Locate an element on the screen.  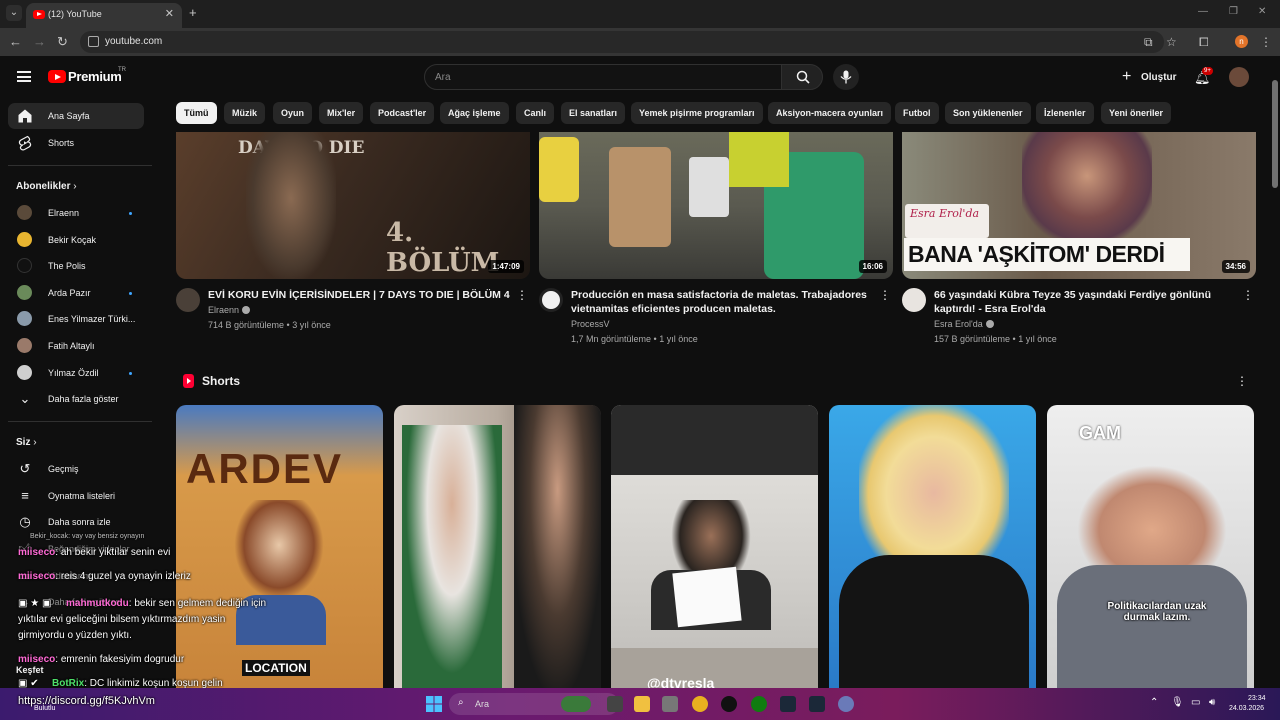
explore-heading: Keşfet is located at coordinates (30, 670).